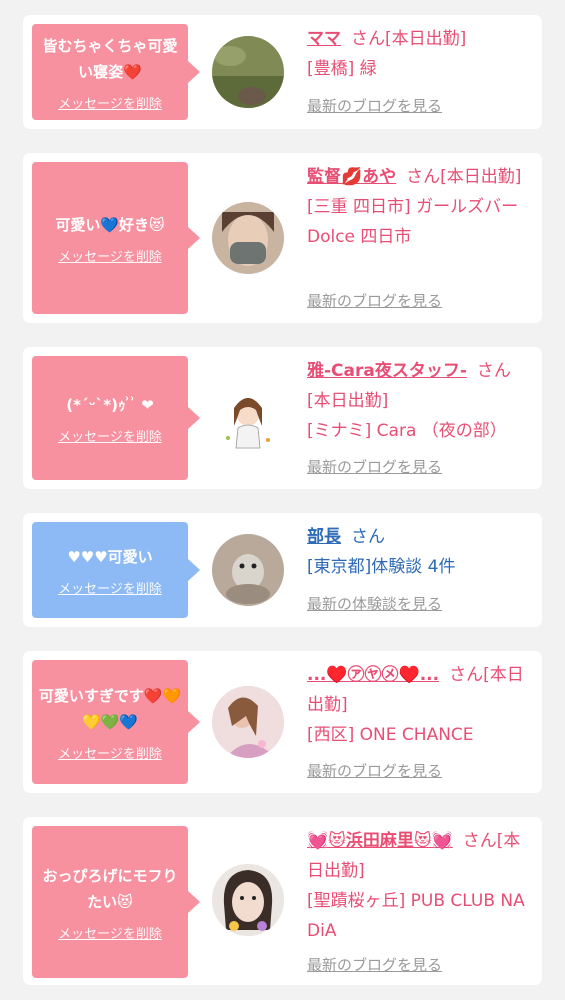  Describe the element at coordinates (324, 39) in the screenshot. I see `user-name-link: ママ` at that location.